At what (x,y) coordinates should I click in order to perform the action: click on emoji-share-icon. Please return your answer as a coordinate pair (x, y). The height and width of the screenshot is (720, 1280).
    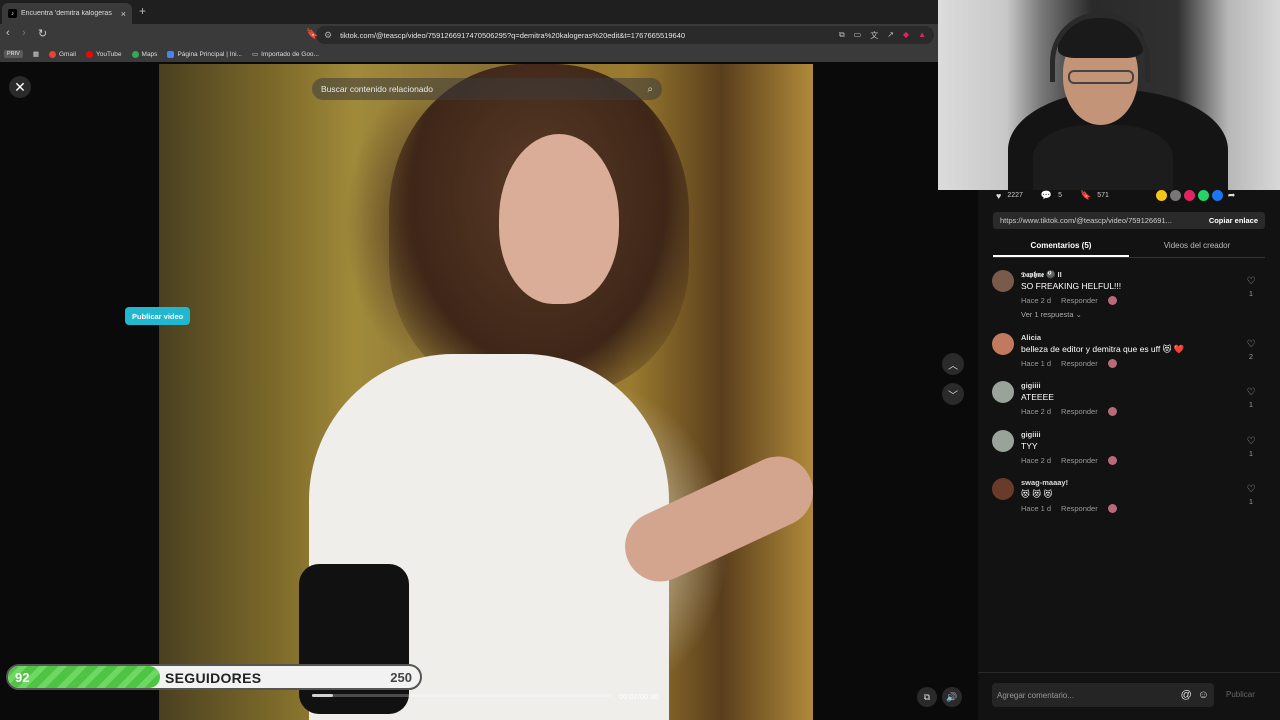
    Looking at the image, I should click on (1161, 195).